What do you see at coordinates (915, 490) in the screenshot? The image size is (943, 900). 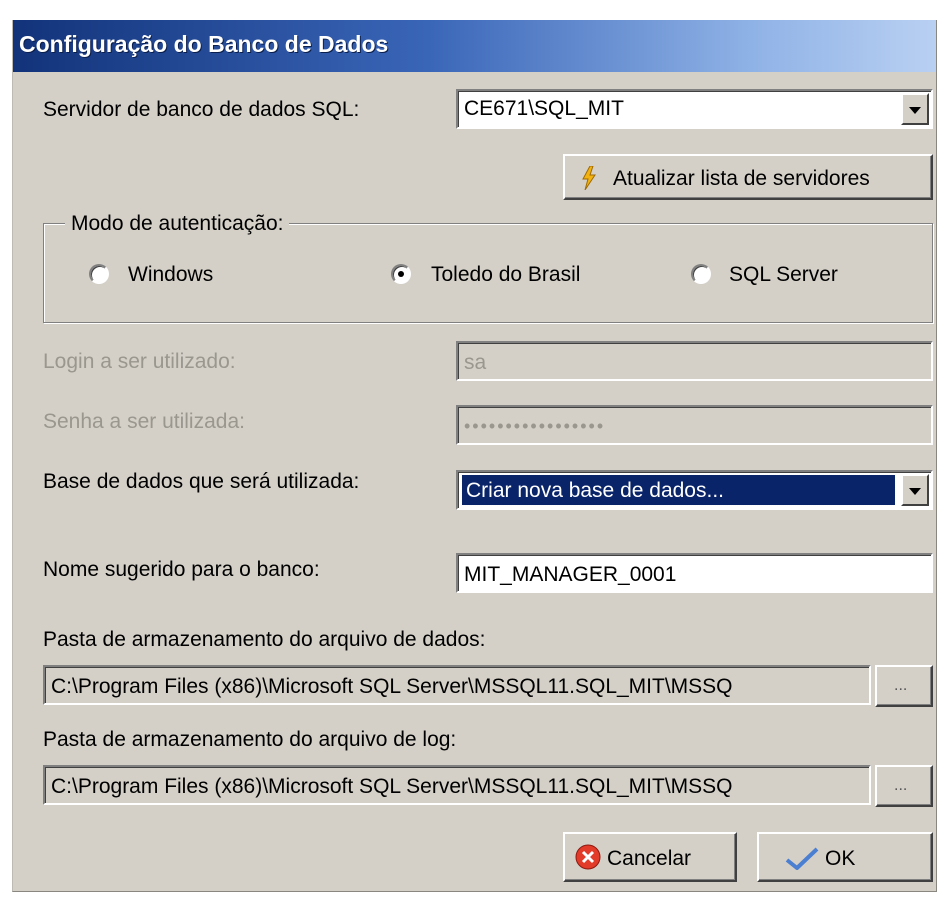 I see `database-dropdown-button` at bounding box center [915, 490].